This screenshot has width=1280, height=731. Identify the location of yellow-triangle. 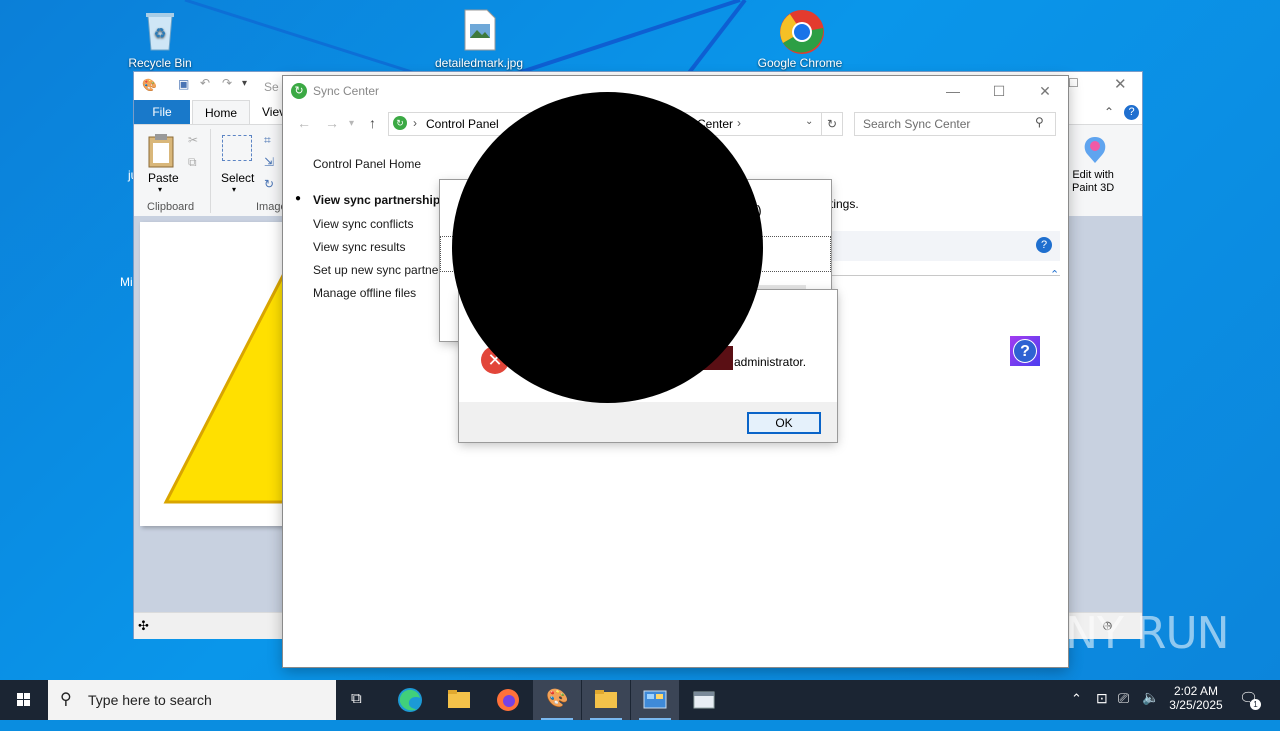
(226, 382).